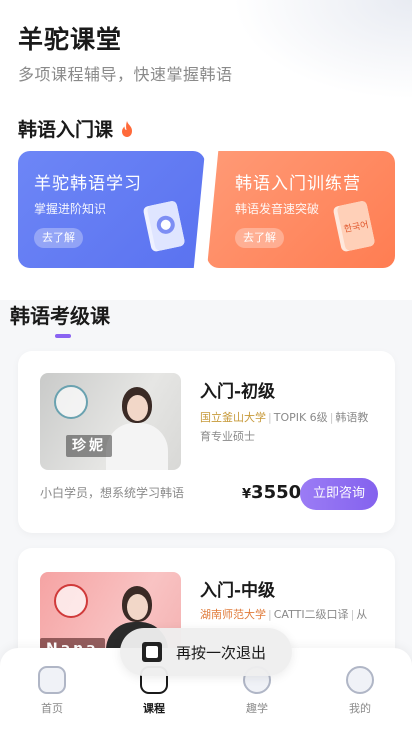 This screenshot has width=412, height=732. What do you see at coordinates (300, 417) in the screenshot?
I see `credential-tag: TOPIK 6级` at bounding box center [300, 417].